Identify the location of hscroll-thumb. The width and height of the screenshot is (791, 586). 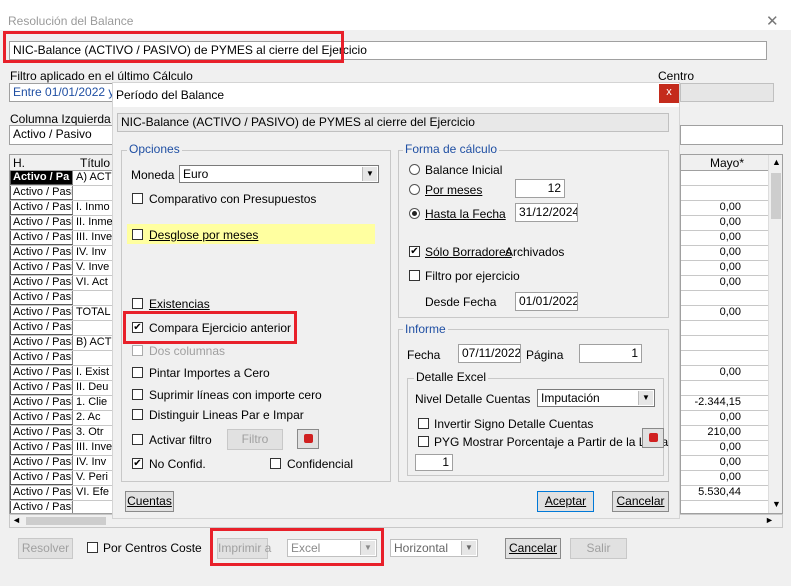
(66, 521).